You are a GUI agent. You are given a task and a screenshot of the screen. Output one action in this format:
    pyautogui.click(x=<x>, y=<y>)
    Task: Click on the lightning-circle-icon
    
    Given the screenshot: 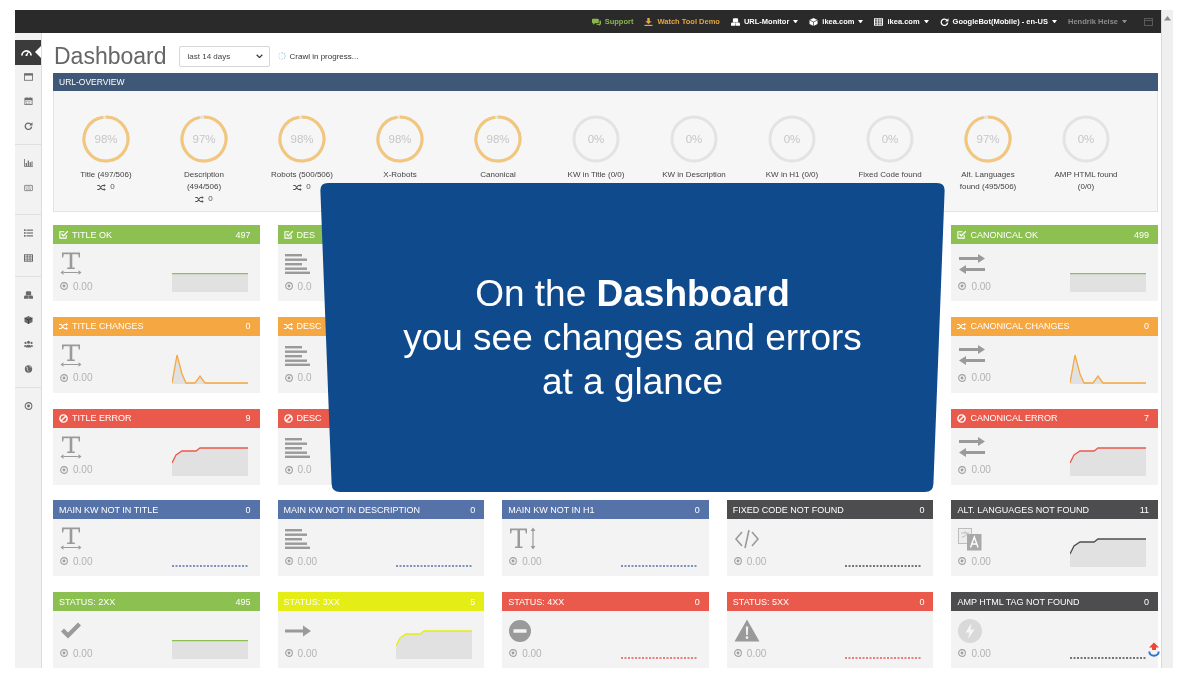 What is the action you would take?
    pyautogui.click(x=970, y=630)
    